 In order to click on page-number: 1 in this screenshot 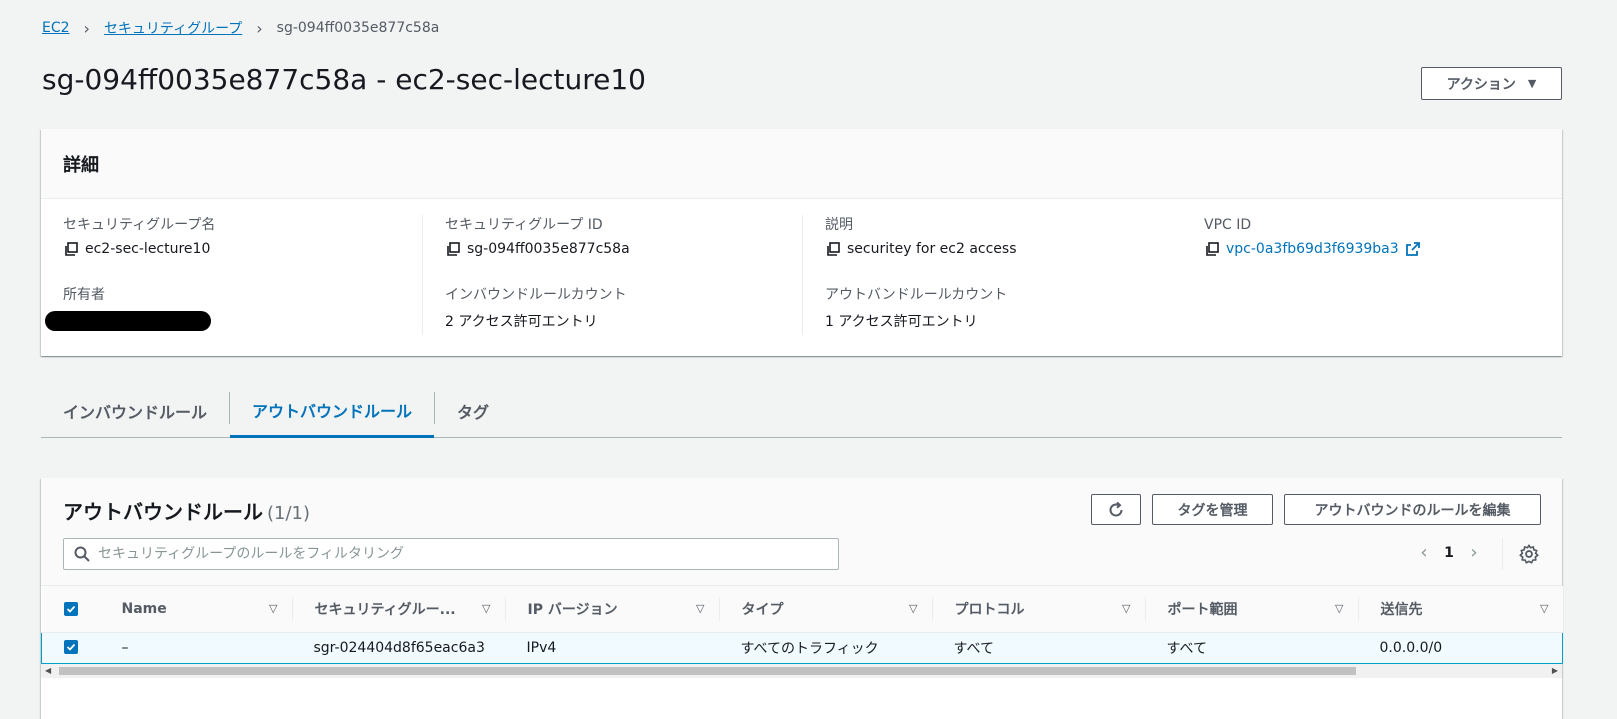, I will do `click(1449, 553)`.